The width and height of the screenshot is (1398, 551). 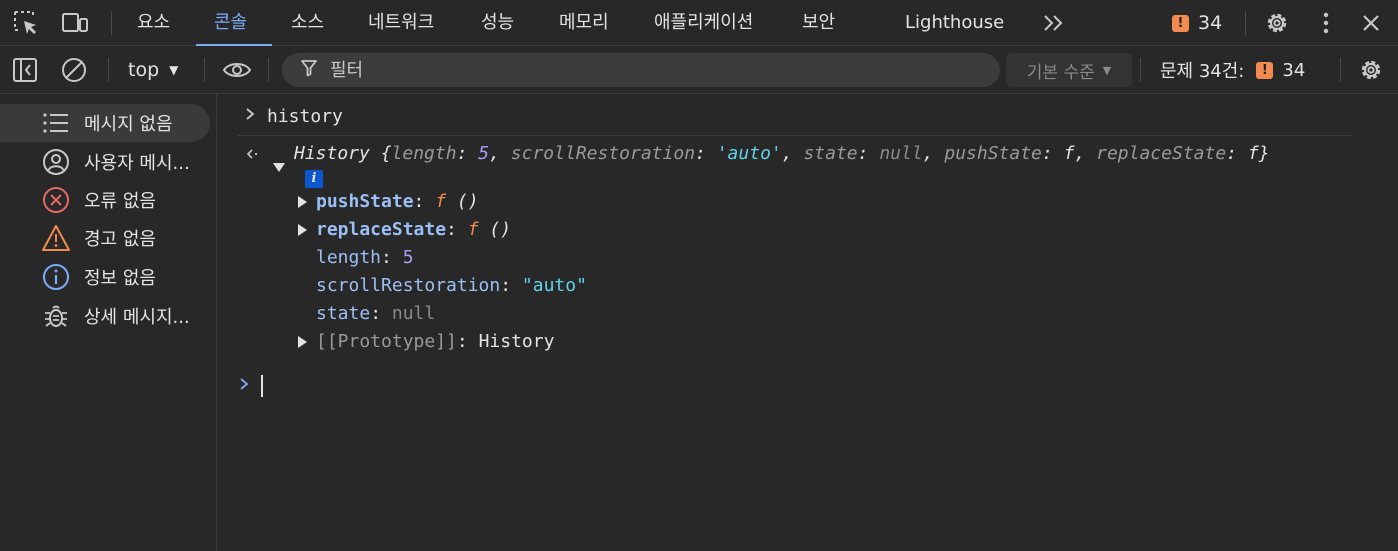 I want to click on bug-icon, so click(x=56, y=316).